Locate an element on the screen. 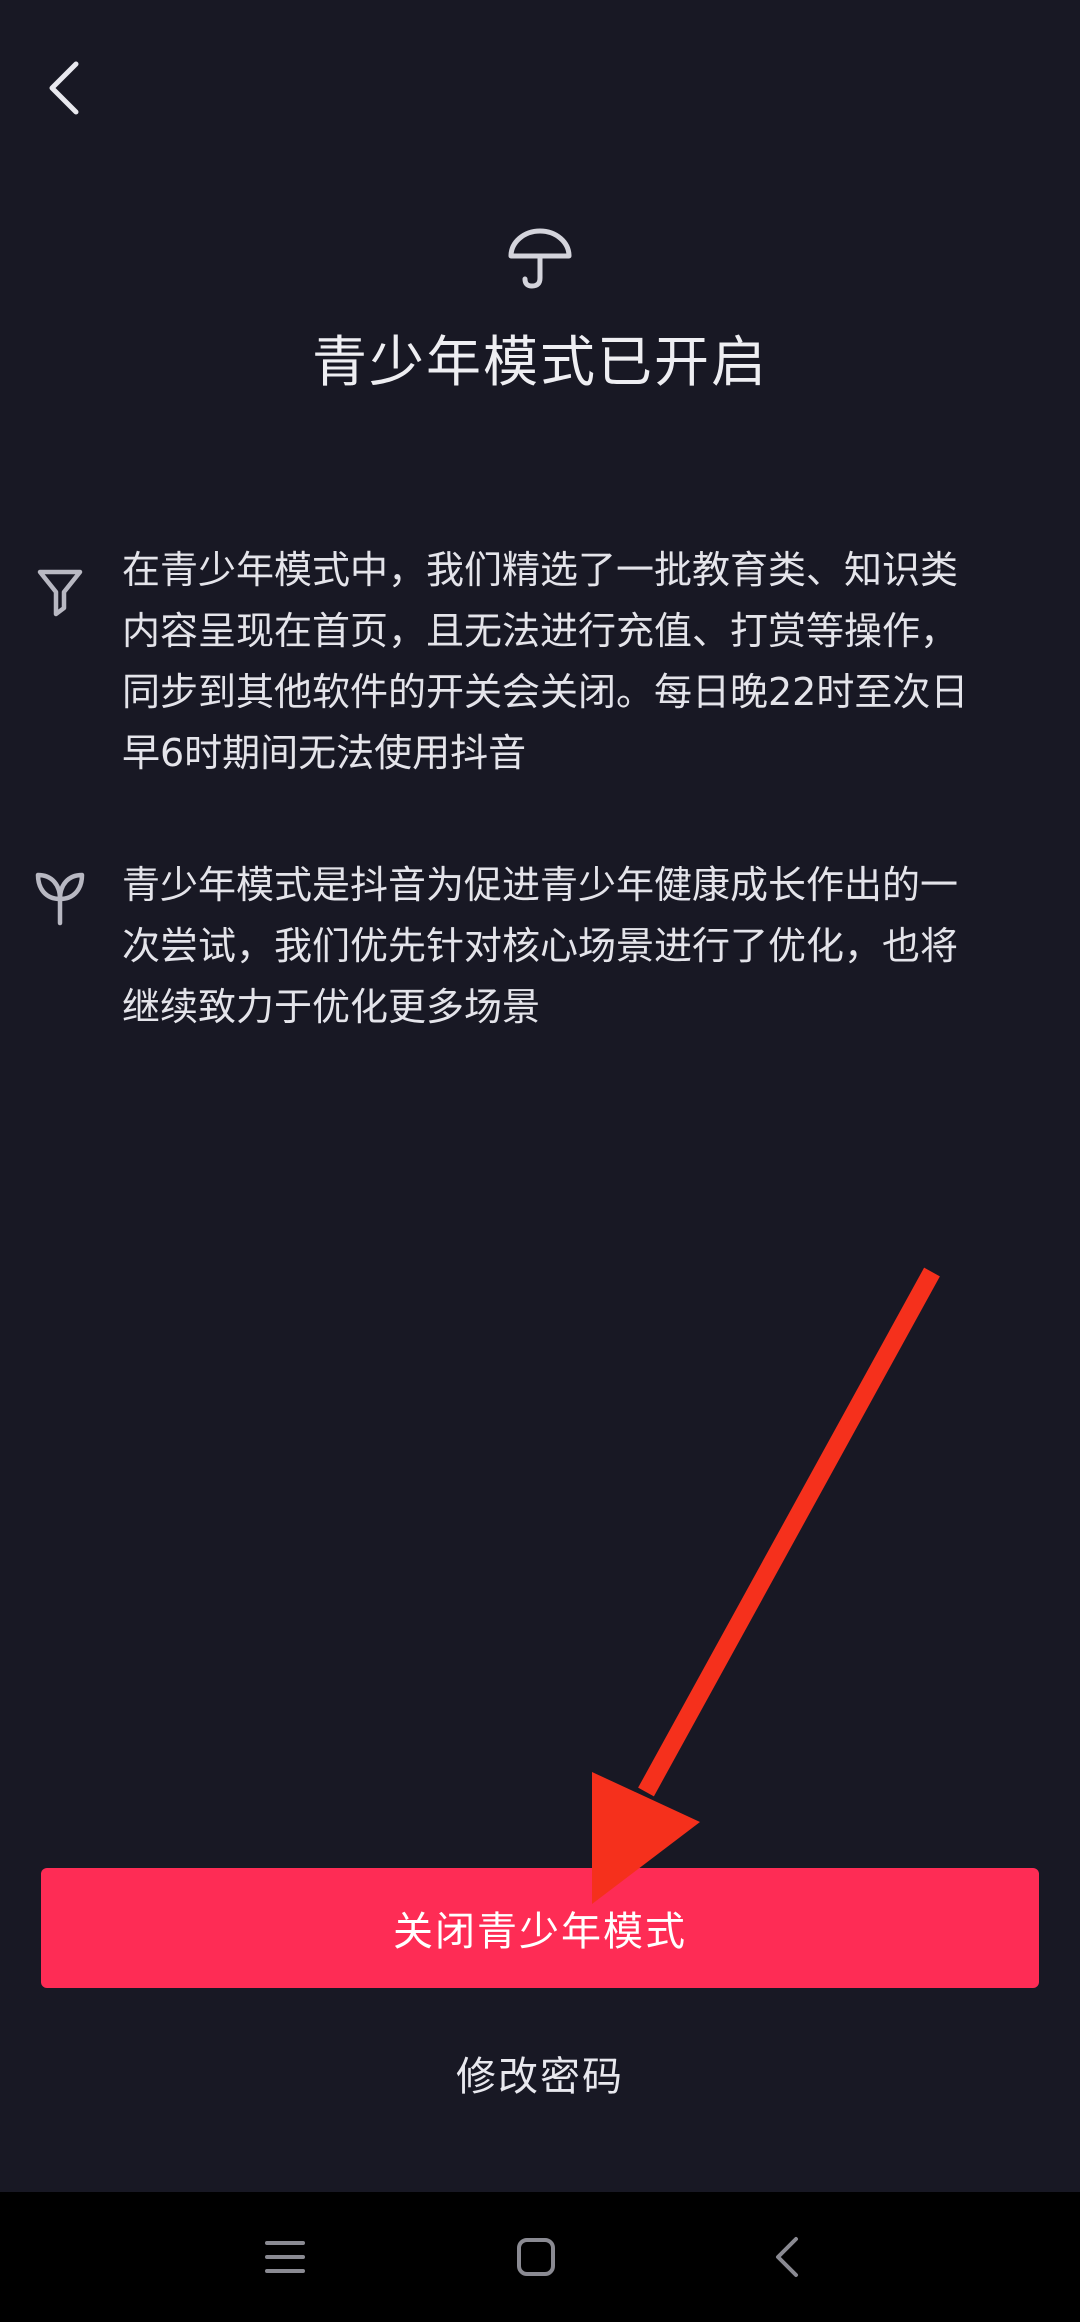 The width and height of the screenshot is (1080, 2322). home-square-icon is located at coordinates (536, 2257).